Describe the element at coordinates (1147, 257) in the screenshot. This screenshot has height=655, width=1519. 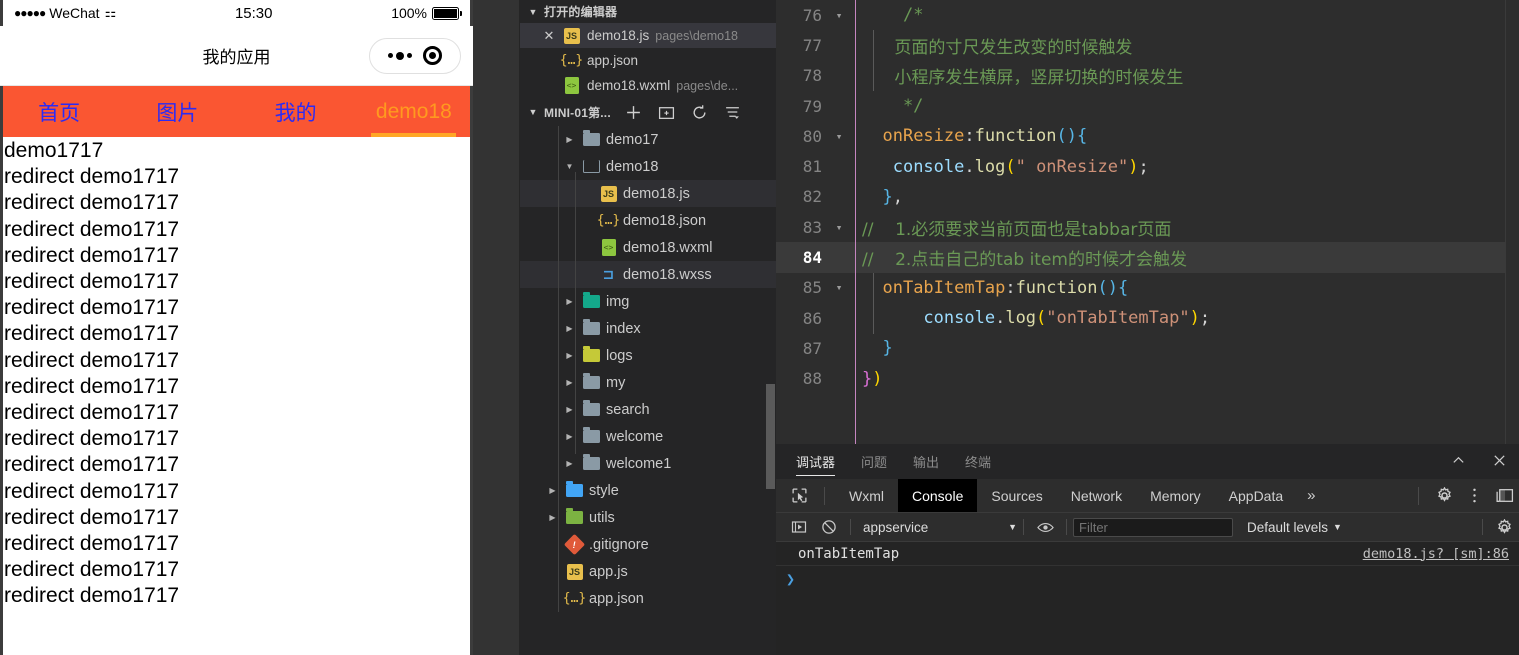
I see `code-line: 84 // 2.点击自己的tab item的时候才会触发` at that location.